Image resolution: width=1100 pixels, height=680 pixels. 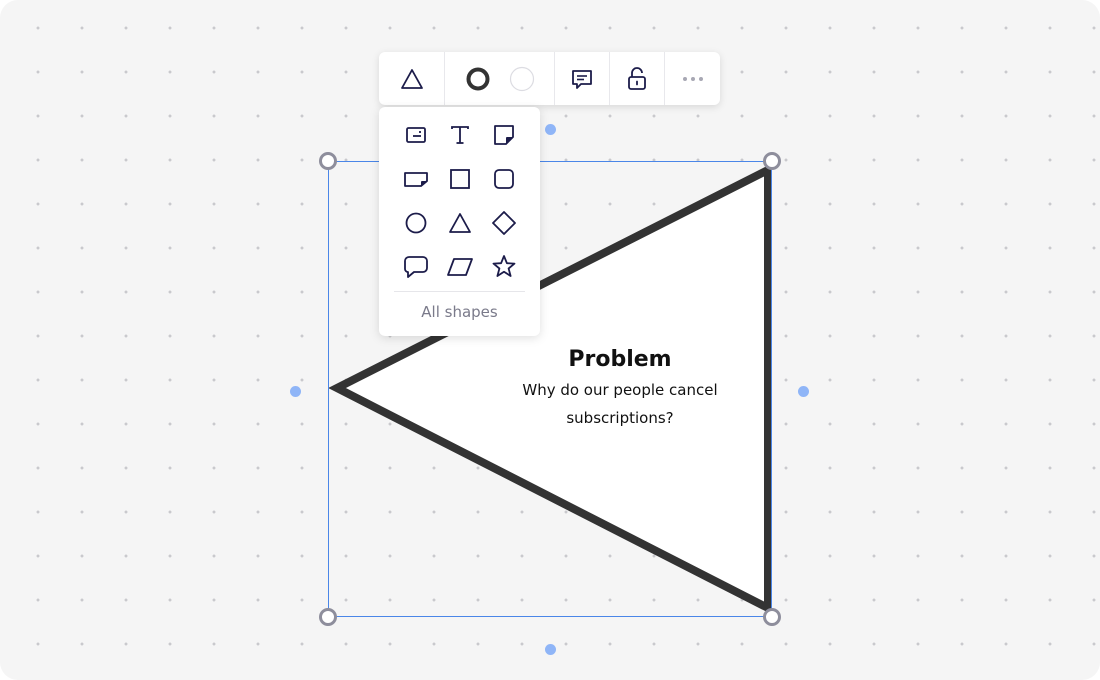 I want to click on shape-option-note-card, so click(x=416, y=179).